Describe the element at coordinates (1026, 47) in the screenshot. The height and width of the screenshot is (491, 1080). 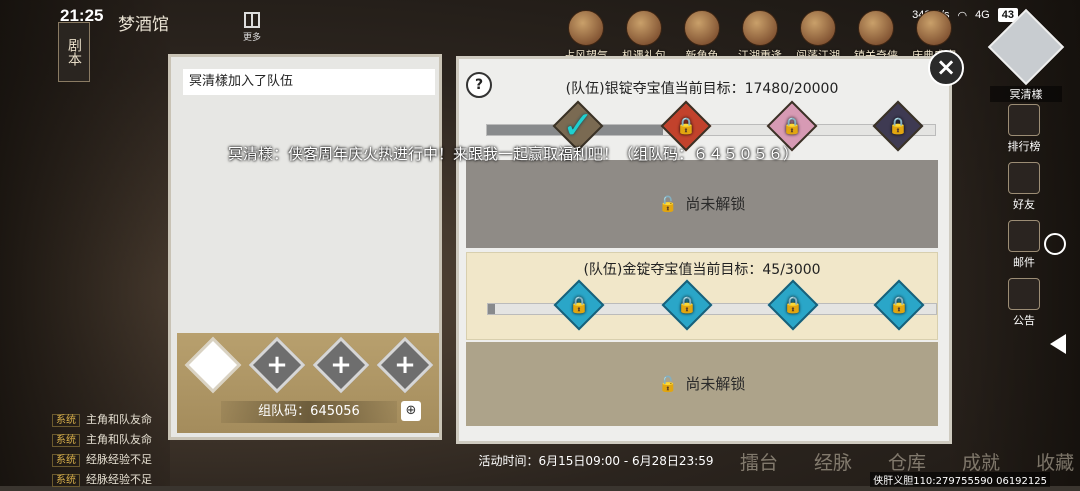
I see `avatar` at that location.